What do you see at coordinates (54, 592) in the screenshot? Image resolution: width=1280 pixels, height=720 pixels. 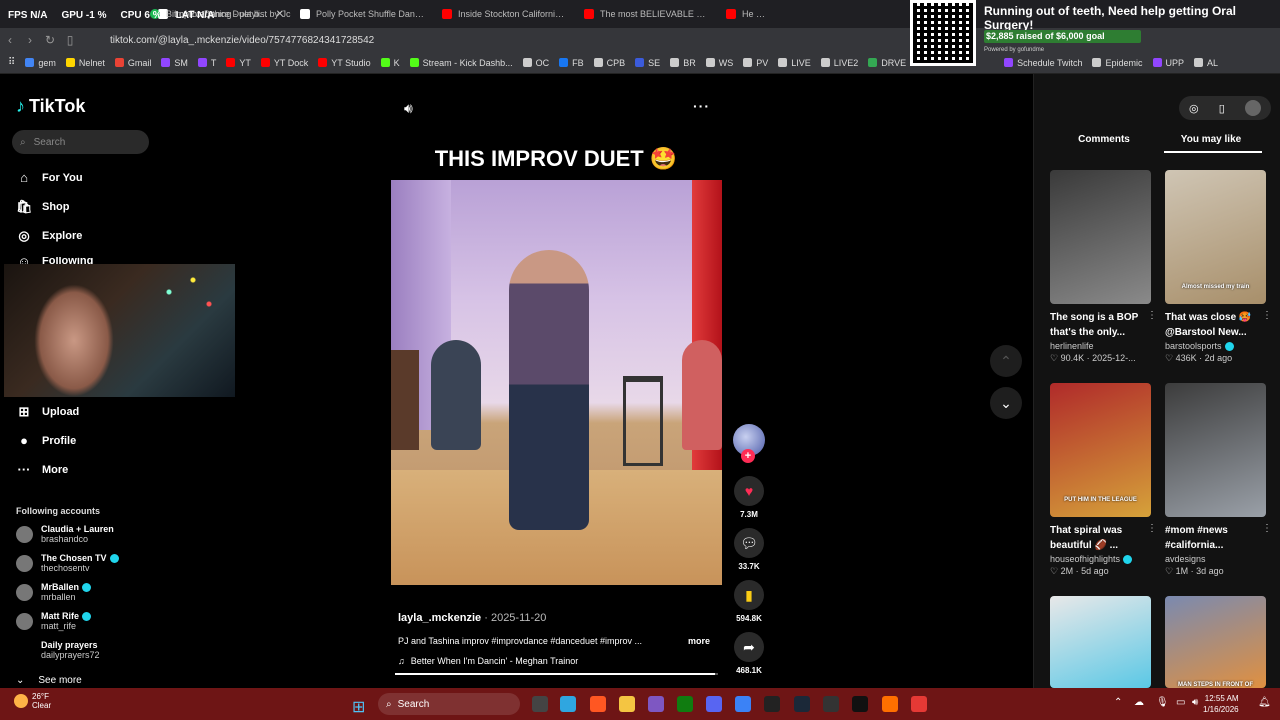 I see `account-item: MrBallen mrballen` at bounding box center [54, 592].